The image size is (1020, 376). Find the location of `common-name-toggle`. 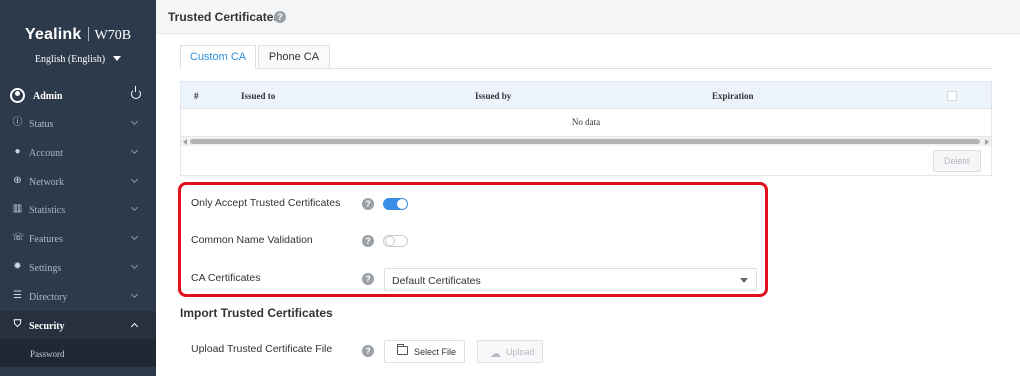

common-name-toggle is located at coordinates (395, 241).